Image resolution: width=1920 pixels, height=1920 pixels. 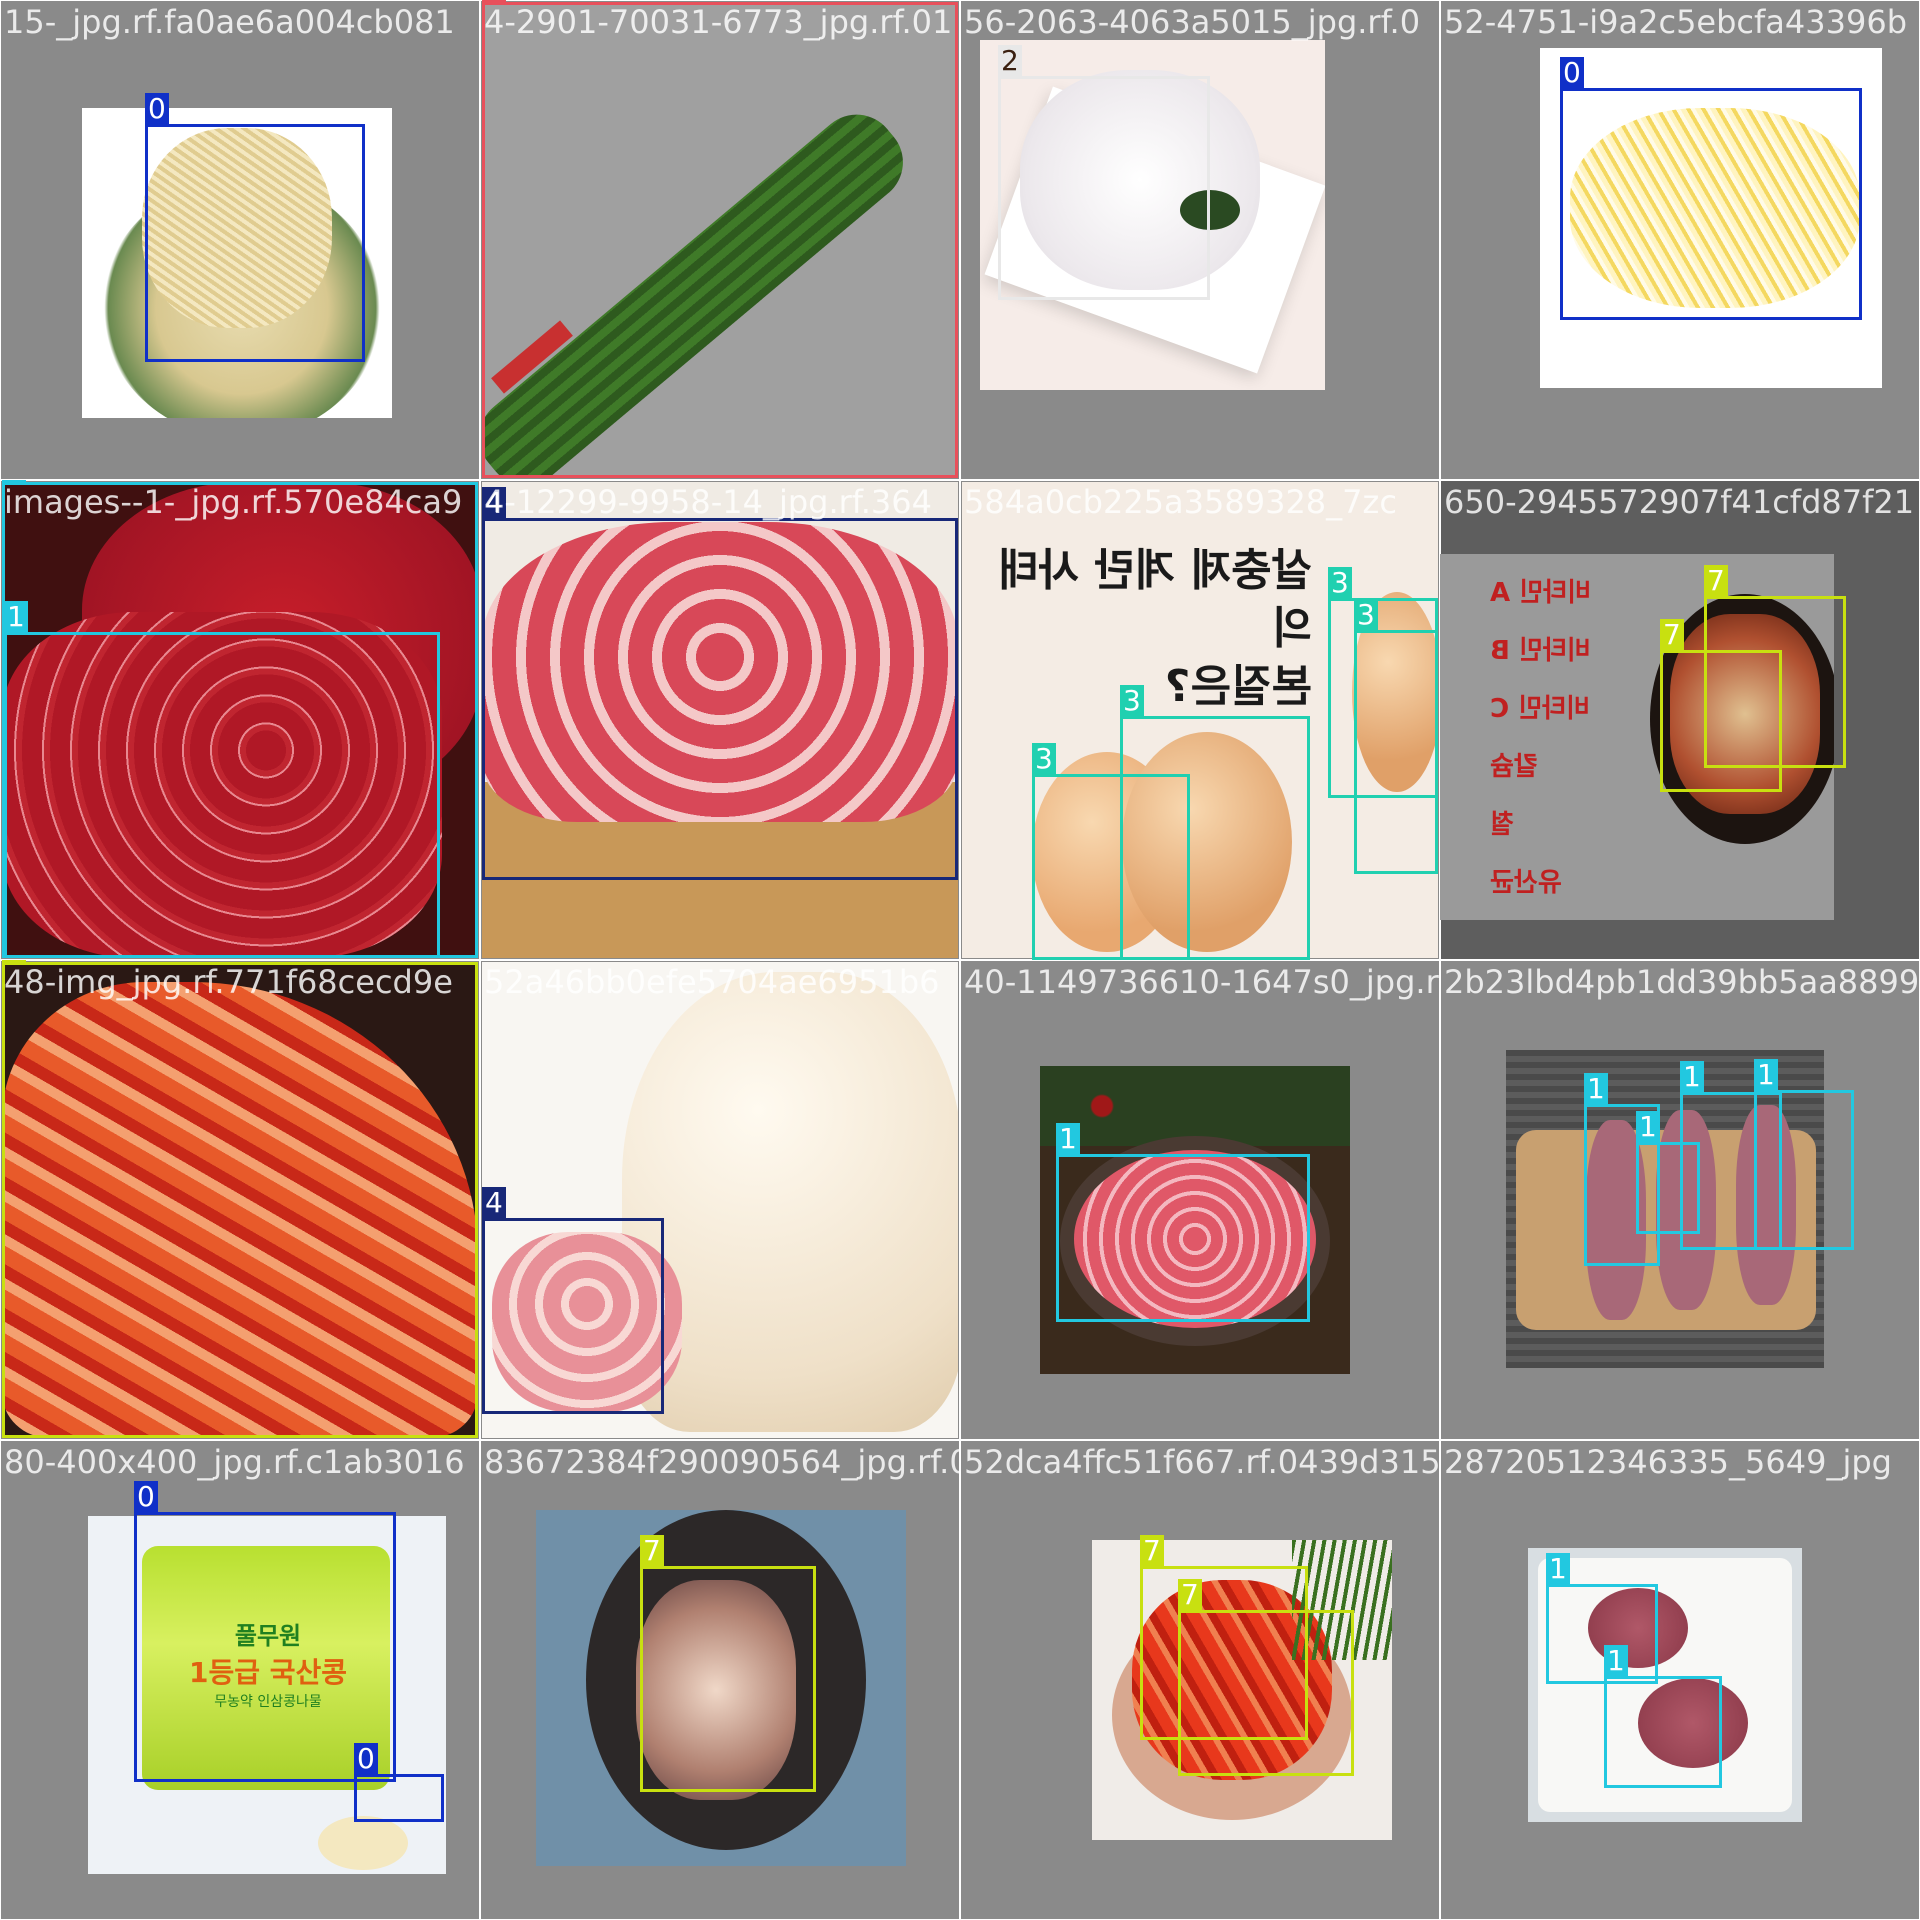 What do you see at coordinates (1104, 172) in the screenshot?
I see `bbox: 2` at bounding box center [1104, 172].